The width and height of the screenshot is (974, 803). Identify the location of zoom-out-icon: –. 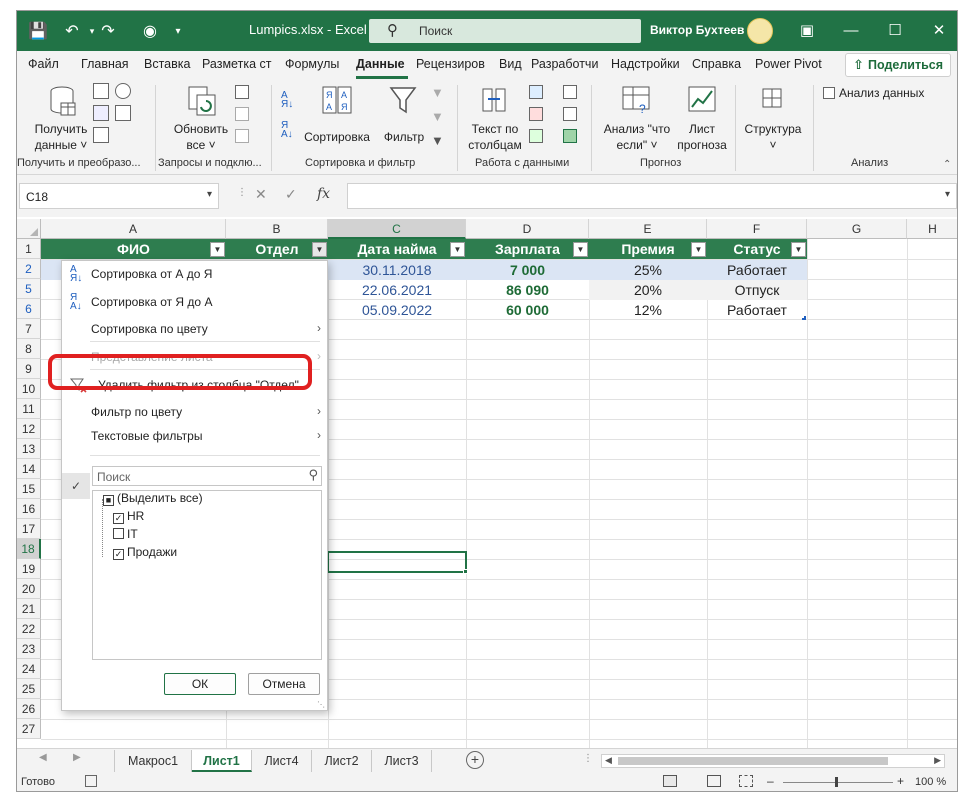
(770, 781).